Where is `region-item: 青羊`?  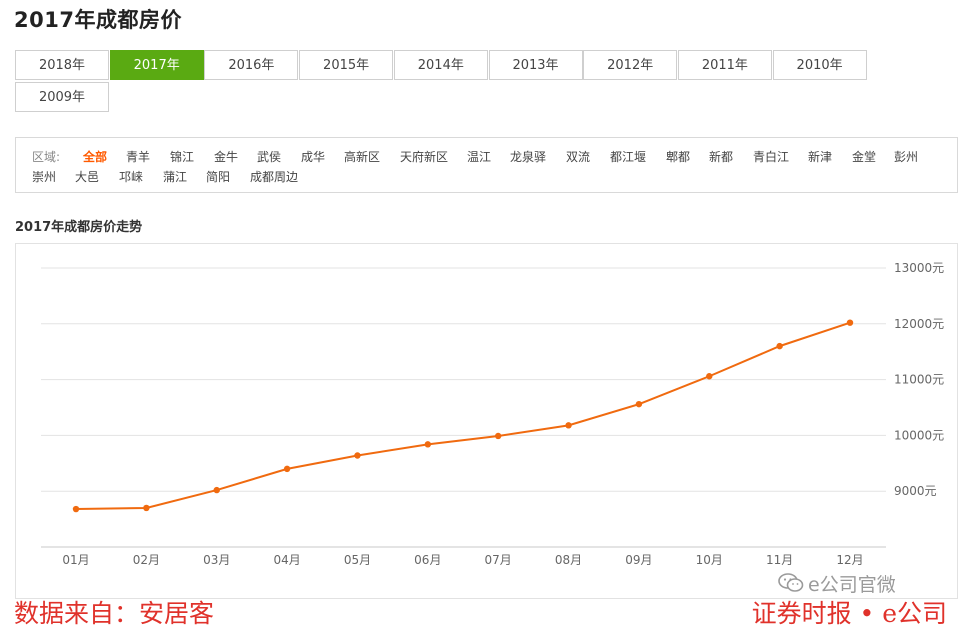 region-item: 青羊 is located at coordinates (138, 156).